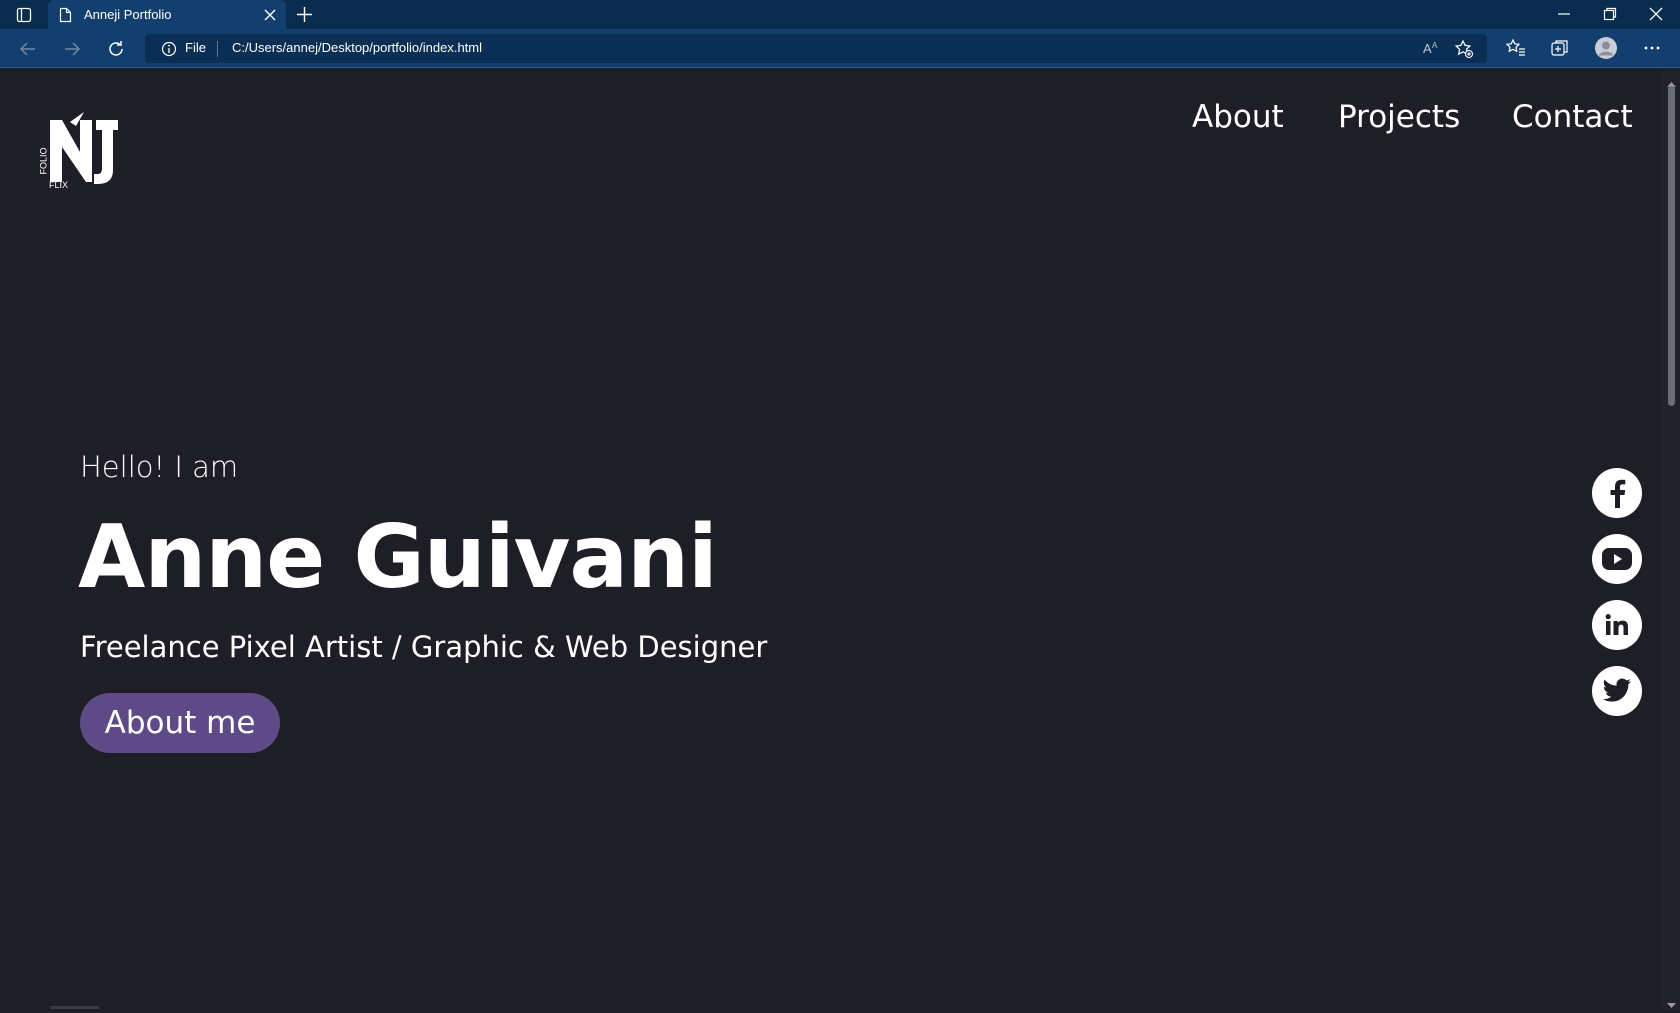 The height and width of the screenshot is (1013, 1680). Describe the element at coordinates (116, 51) in the screenshot. I see `refresh-icon` at that location.